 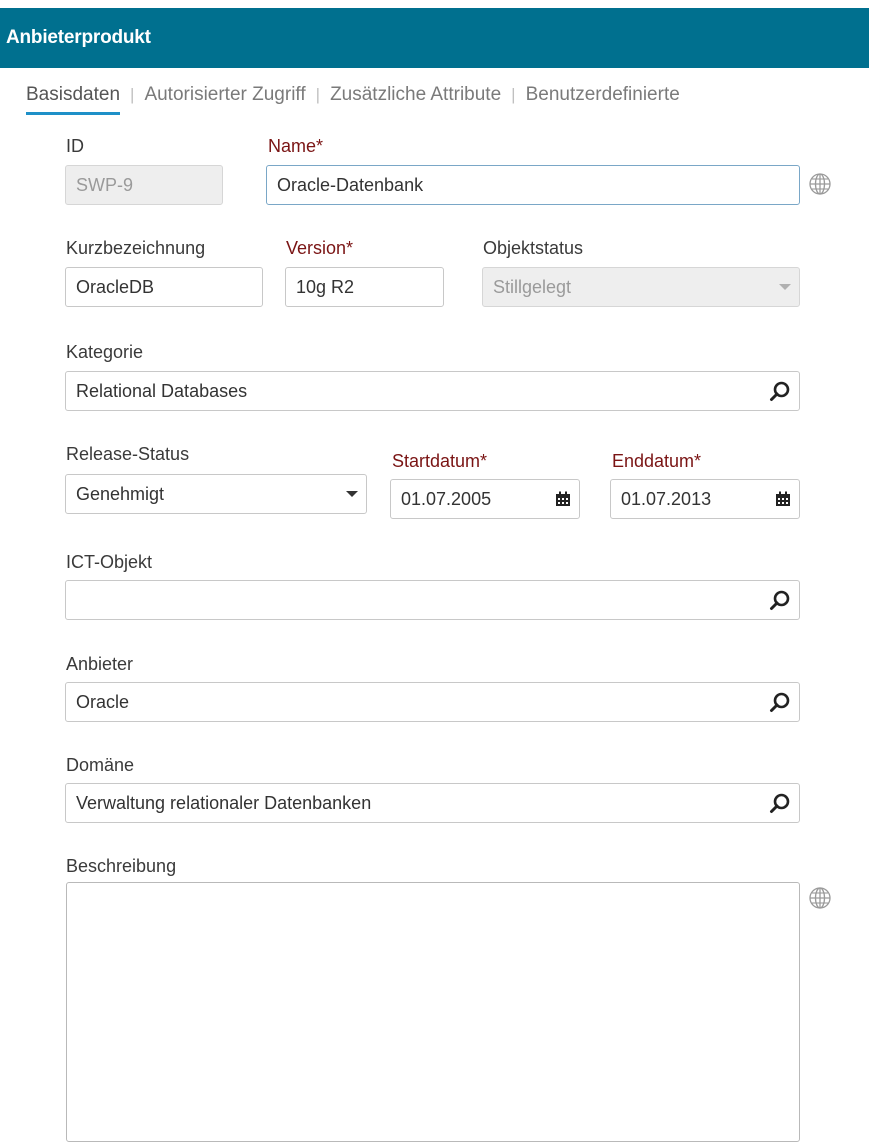 What do you see at coordinates (103, 702) in the screenshot?
I see `vendor-value: Oracle` at bounding box center [103, 702].